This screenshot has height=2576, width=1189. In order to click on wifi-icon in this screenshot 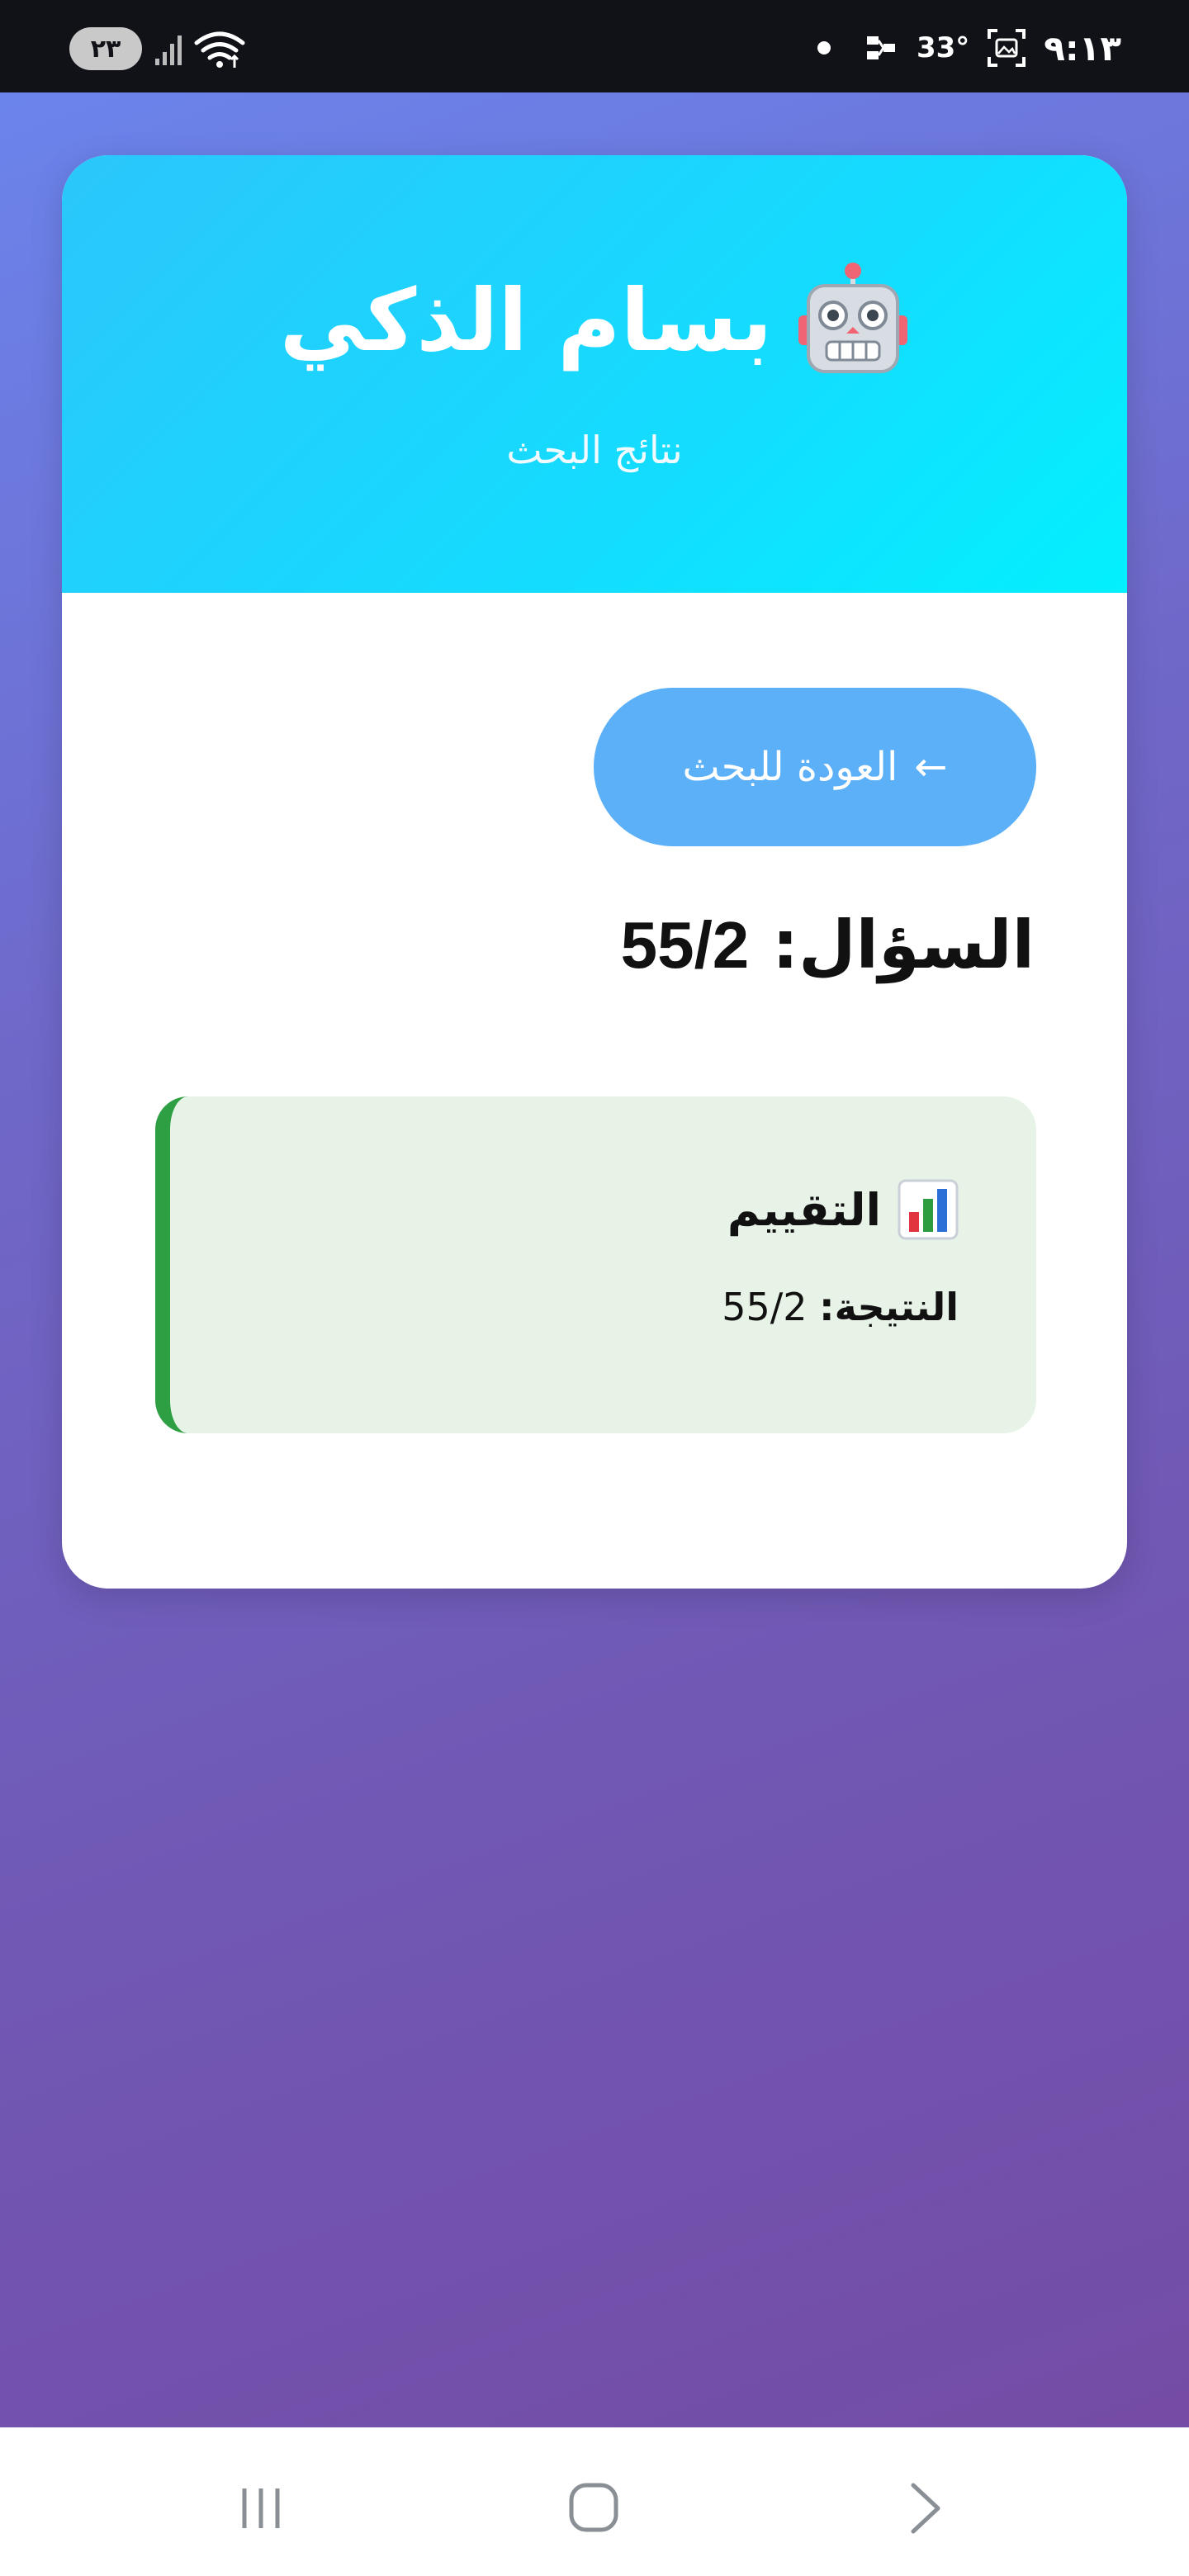, I will do `click(219, 49)`.